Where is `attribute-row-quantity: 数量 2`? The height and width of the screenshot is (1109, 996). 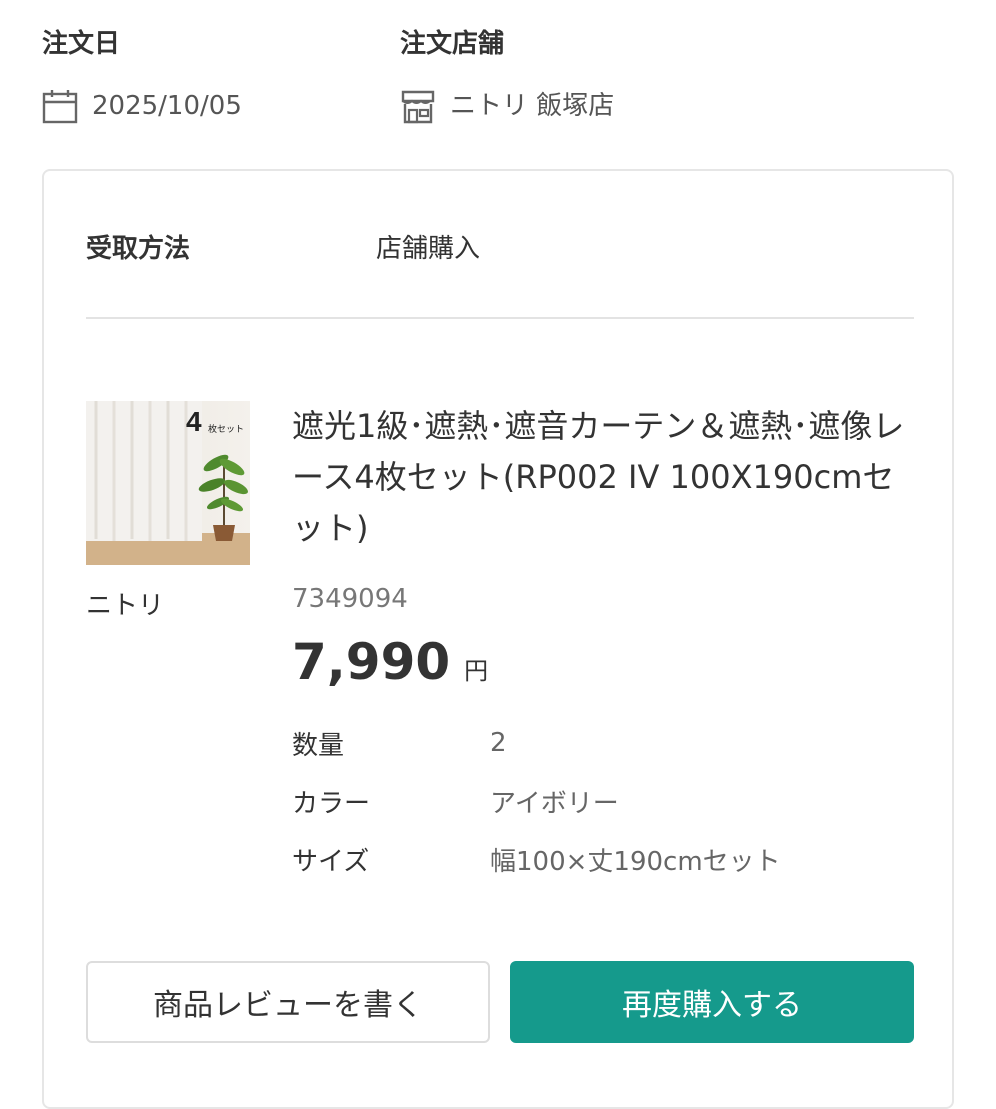
attribute-row-quantity: 数量 2 is located at coordinates (607, 743).